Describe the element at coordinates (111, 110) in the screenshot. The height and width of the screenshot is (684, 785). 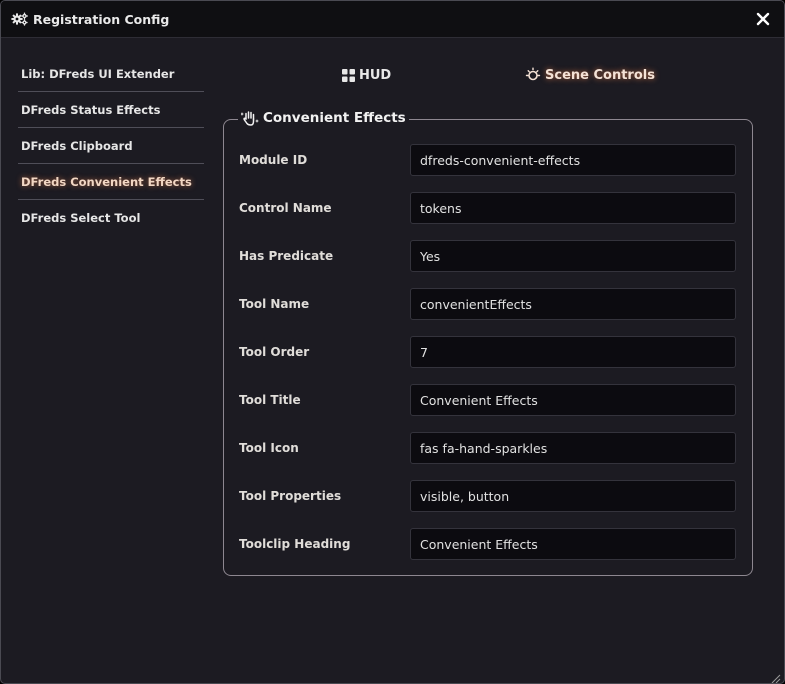
I see `sidebar-item-status-effects: DFreds Status Effects` at that location.